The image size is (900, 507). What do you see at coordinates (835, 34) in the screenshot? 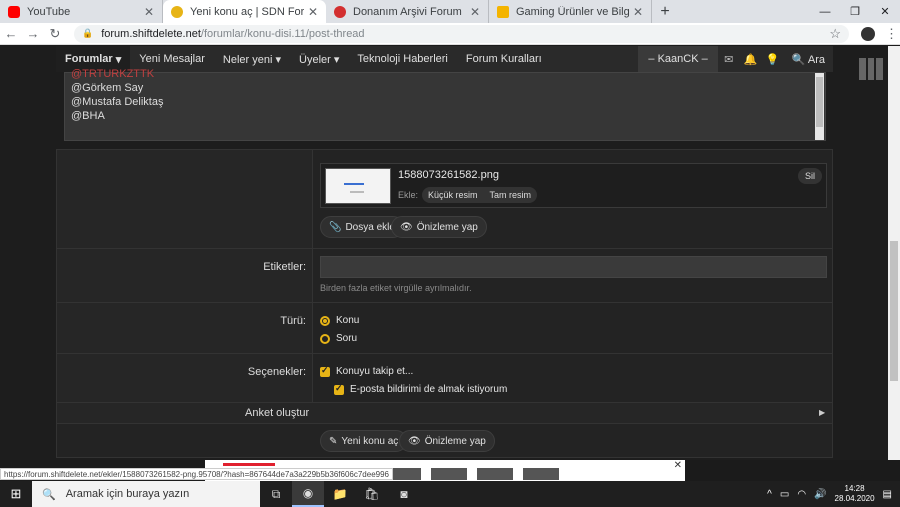
I see `bookmark-star-icon: ☆` at bounding box center [835, 34].